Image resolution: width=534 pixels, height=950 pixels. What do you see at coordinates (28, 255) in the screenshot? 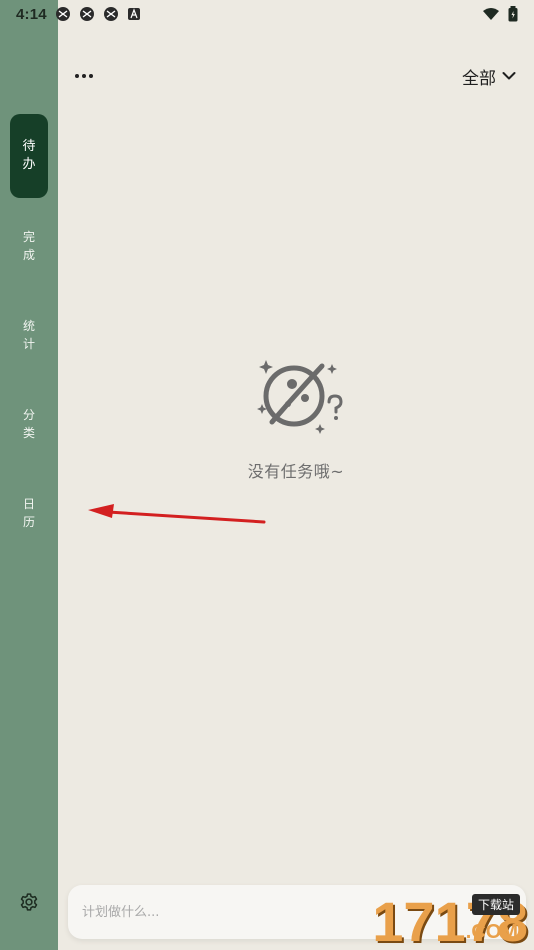
I see `sidebar-item-label: 成` at bounding box center [28, 255].